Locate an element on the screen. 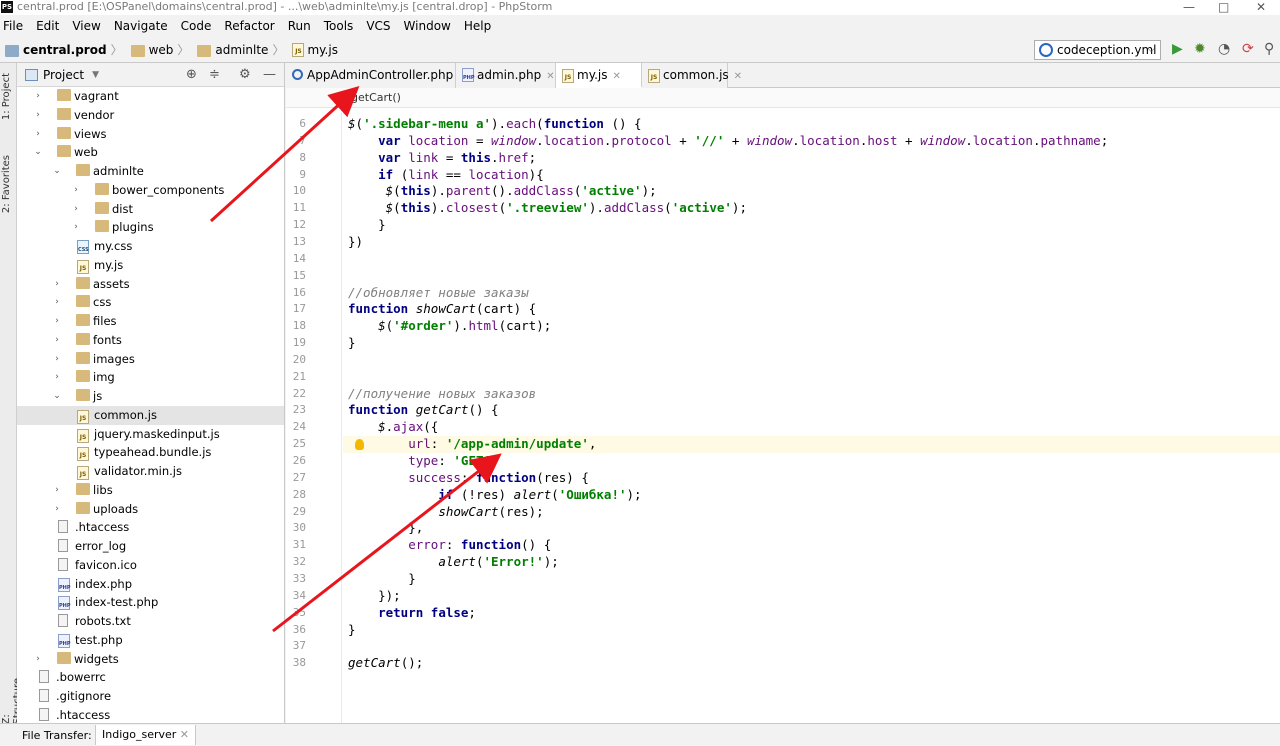  tree-item: JS jquery.maskedinput.js is located at coordinates (150, 434).